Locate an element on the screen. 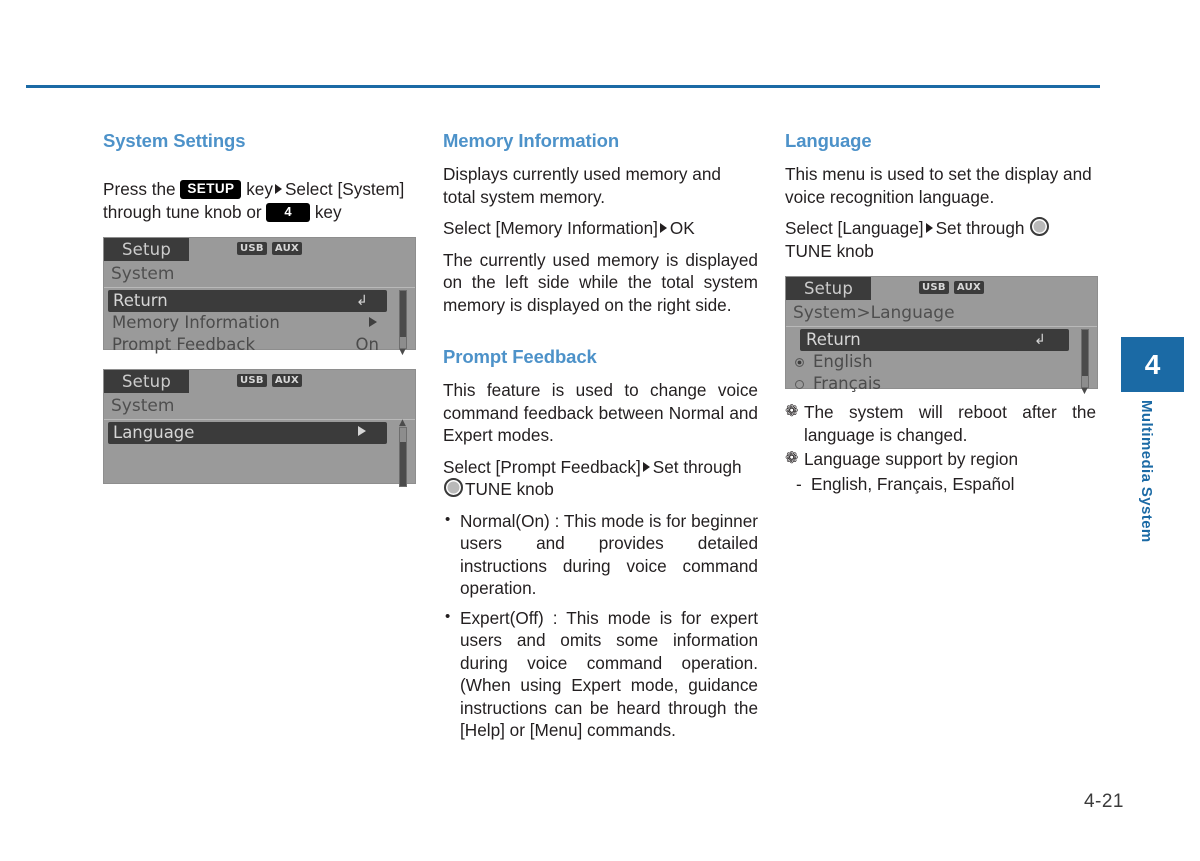  menu-item-label: Français is located at coordinates (847, 383).